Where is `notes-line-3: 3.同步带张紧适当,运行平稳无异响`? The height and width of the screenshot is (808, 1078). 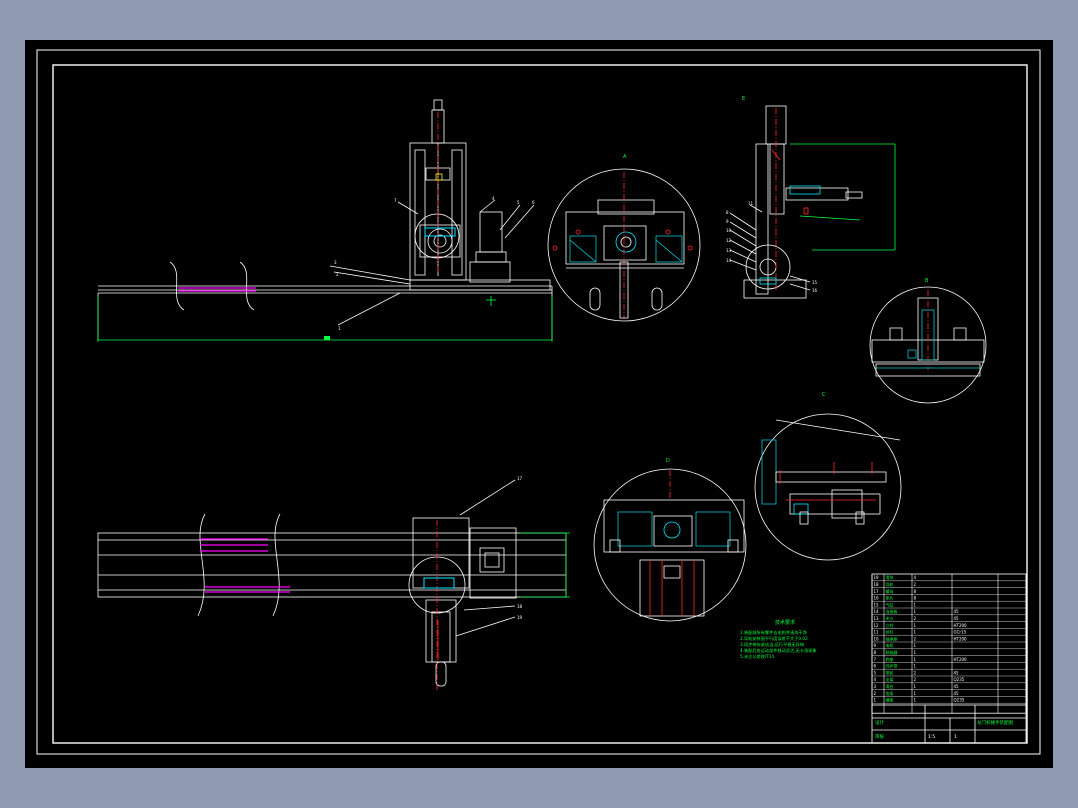
notes-line-3: 3.同步带张紧适当,运行平稳无异响 is located at coordinates (772, 644).